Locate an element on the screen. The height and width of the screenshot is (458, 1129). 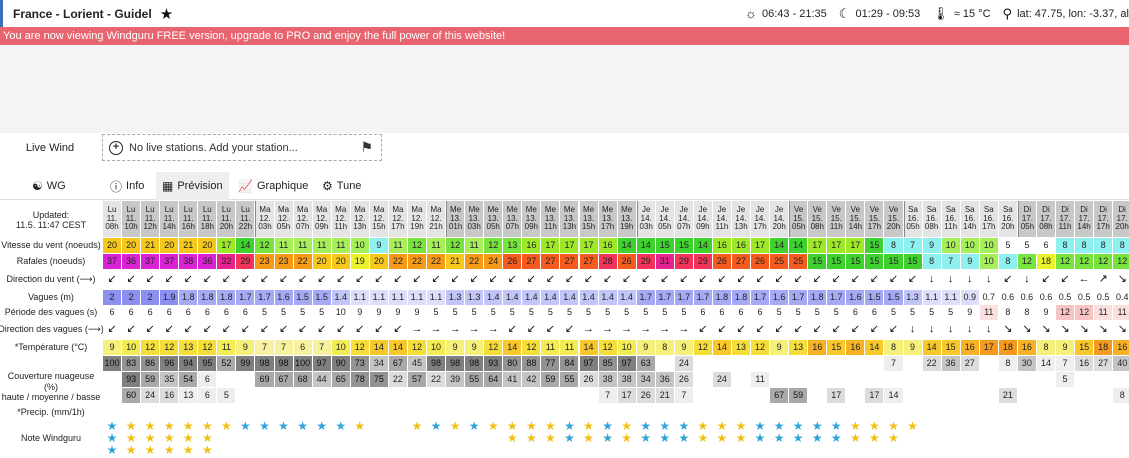
cloud-mid-cell: 41 is located at coordinates (512, 379).